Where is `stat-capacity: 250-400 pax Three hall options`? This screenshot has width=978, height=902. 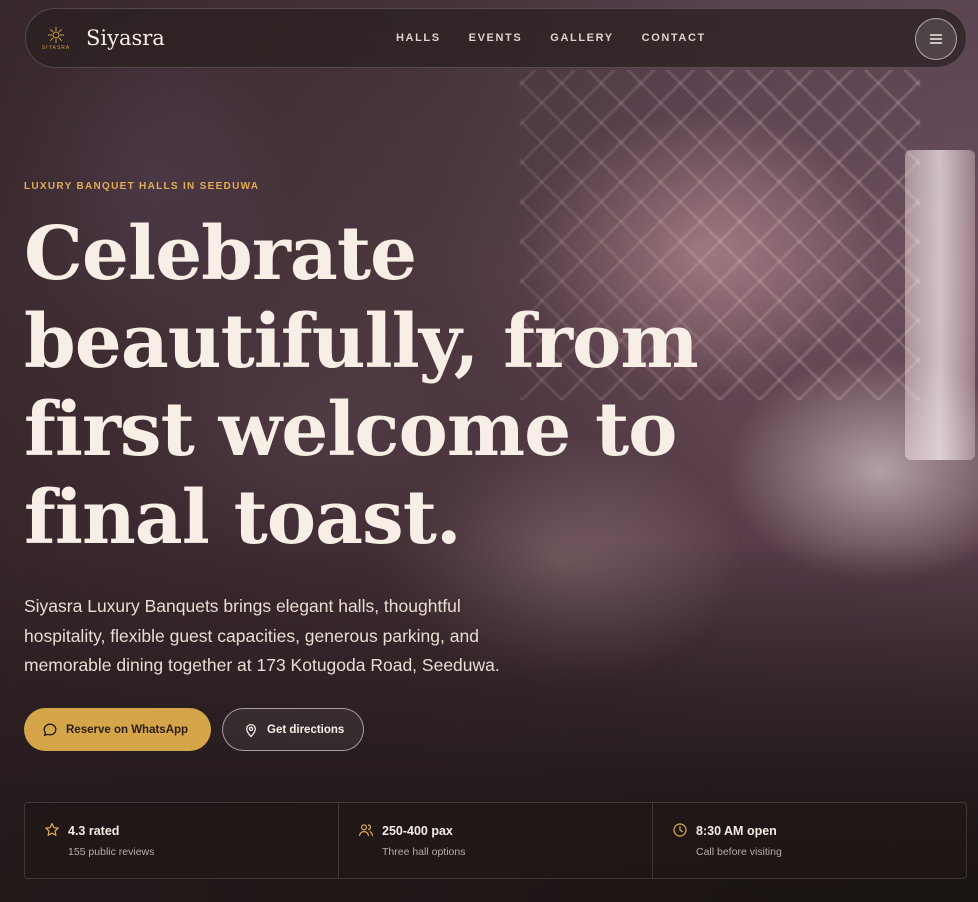 stat-capacity: 250-400 pax Three hall options is located at coordinates (496, 840).